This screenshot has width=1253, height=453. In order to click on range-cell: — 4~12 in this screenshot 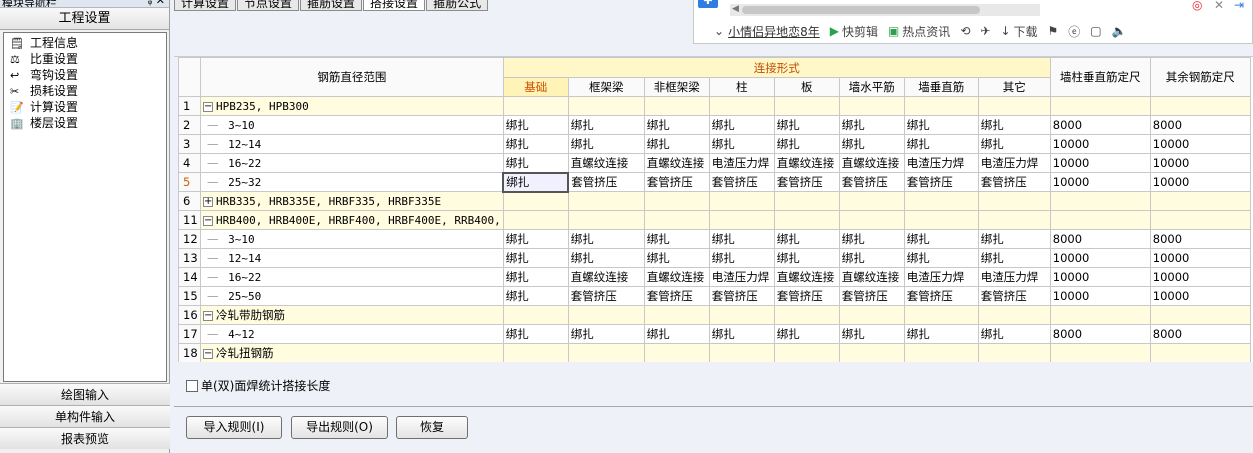, I will do `click(352, 334)`.